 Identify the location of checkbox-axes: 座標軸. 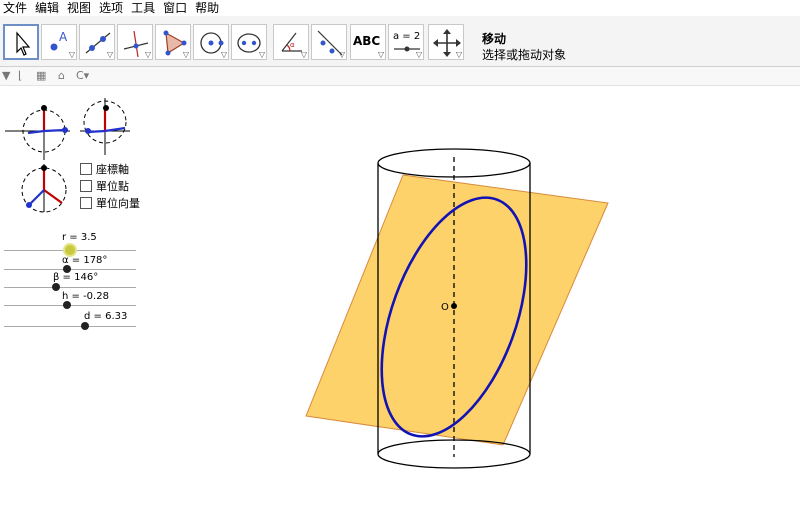
(104, 169).